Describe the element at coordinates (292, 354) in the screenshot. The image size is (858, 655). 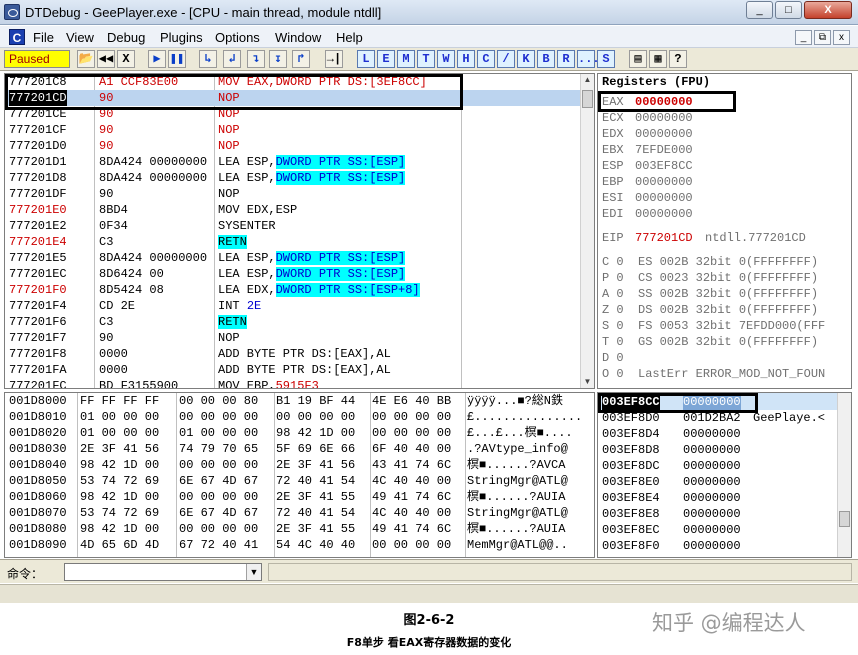
I see `disassembly-row: 777201F8 0000 ADD BYTE PTR DS:[EAX],AL` at that location.